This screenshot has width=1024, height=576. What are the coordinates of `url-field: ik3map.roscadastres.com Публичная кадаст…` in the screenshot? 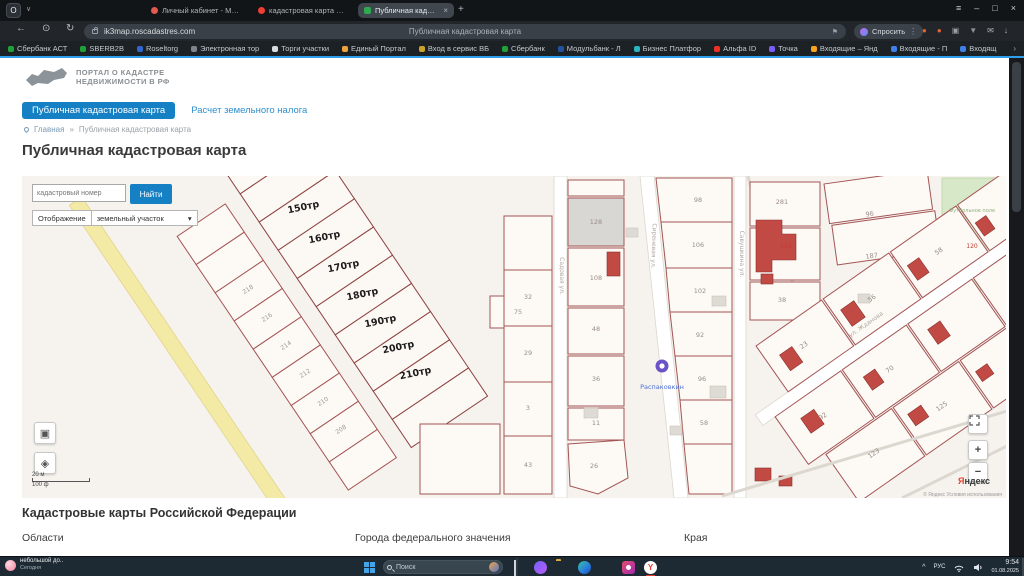 It's located at (465, 31).